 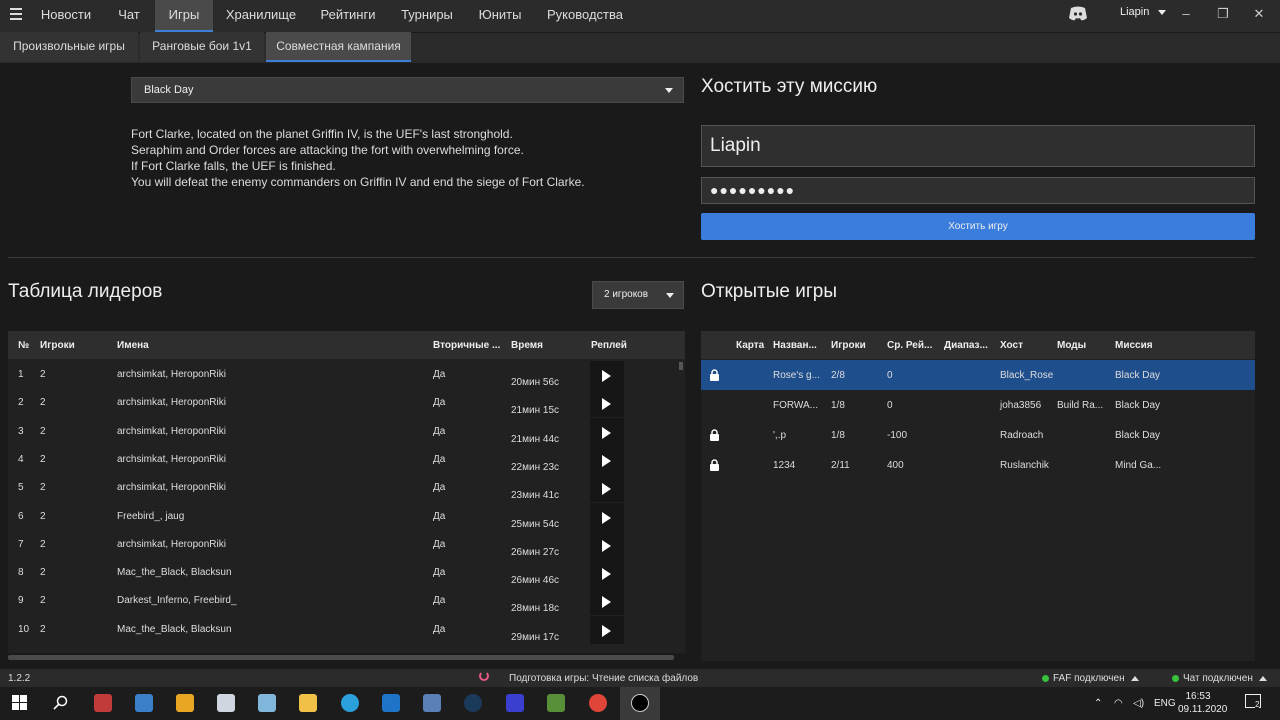 What do you see at coordinates (609, 345) in the screenshot?
I see `column-header: Реплей` at bounding box center [609, 345].